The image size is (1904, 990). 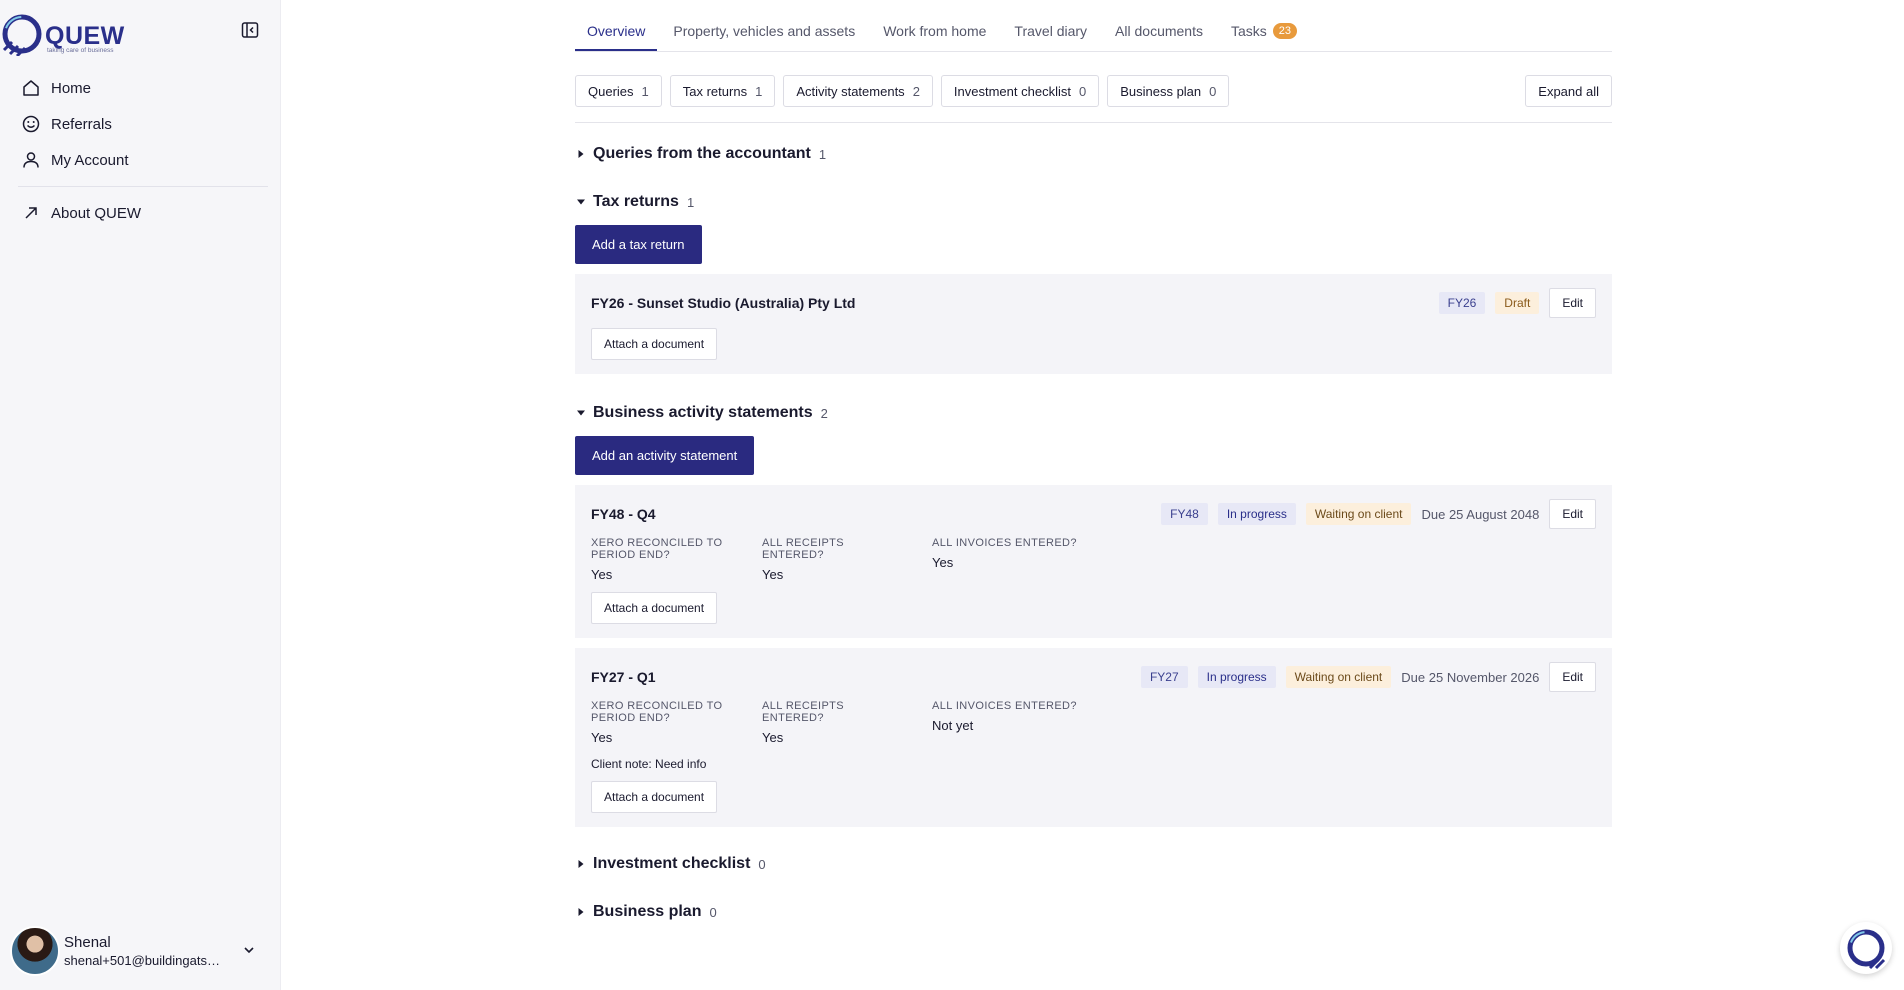 I want to click on filter-count: 1, so click(x=759, y=91).